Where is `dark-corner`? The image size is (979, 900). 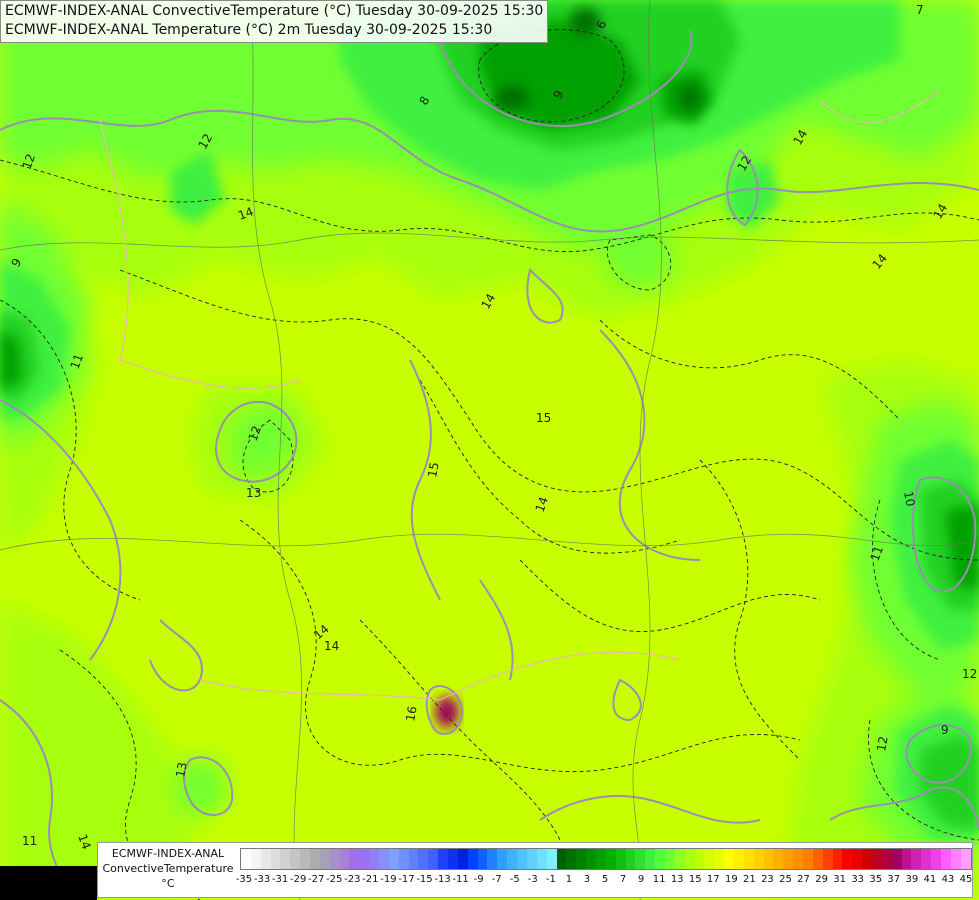 dark-corner is located at coordinates (48, 883).